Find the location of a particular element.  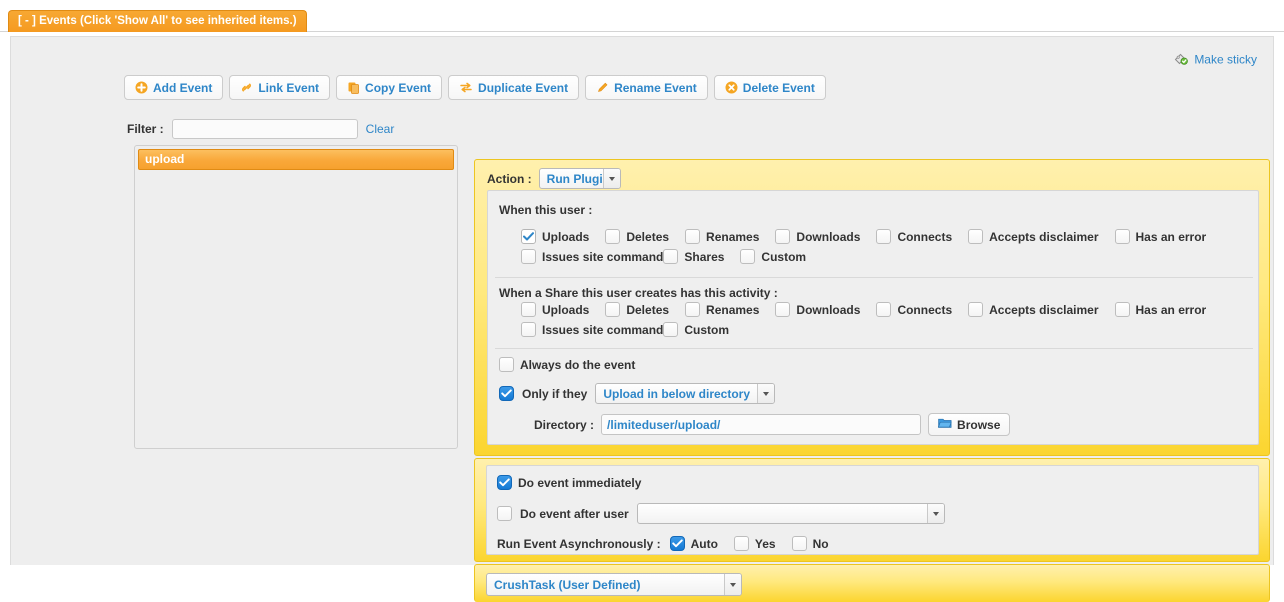

event-list: upload is located at coordinates (296, 297).